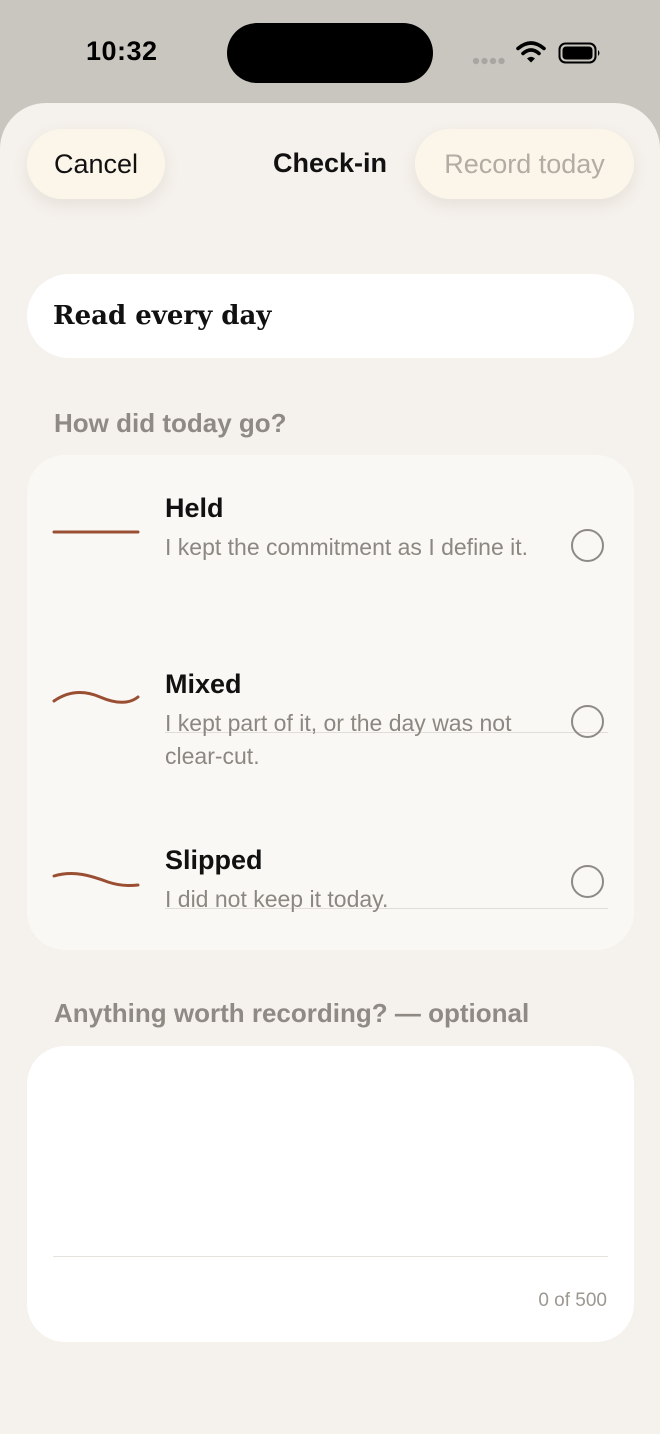 Image resolution: width=660 pixels, height=1434 pixels. Describe the element at coordinates (587, 721) in the screenshot. I see `radio-mixed` at that location.